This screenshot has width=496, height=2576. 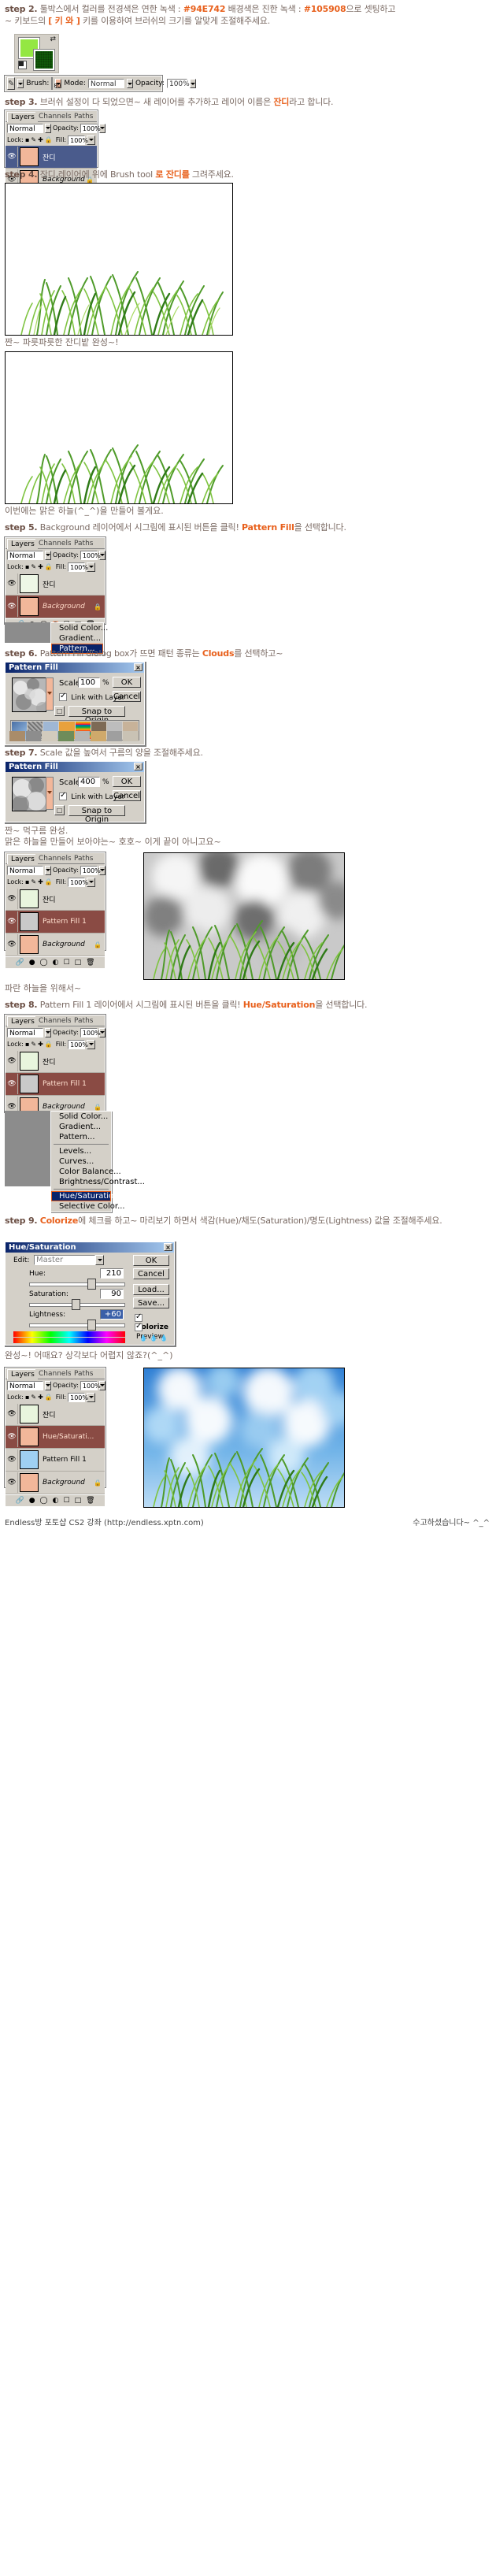 I want to click on colorize-checkbox, so click(x=139, y=1317).